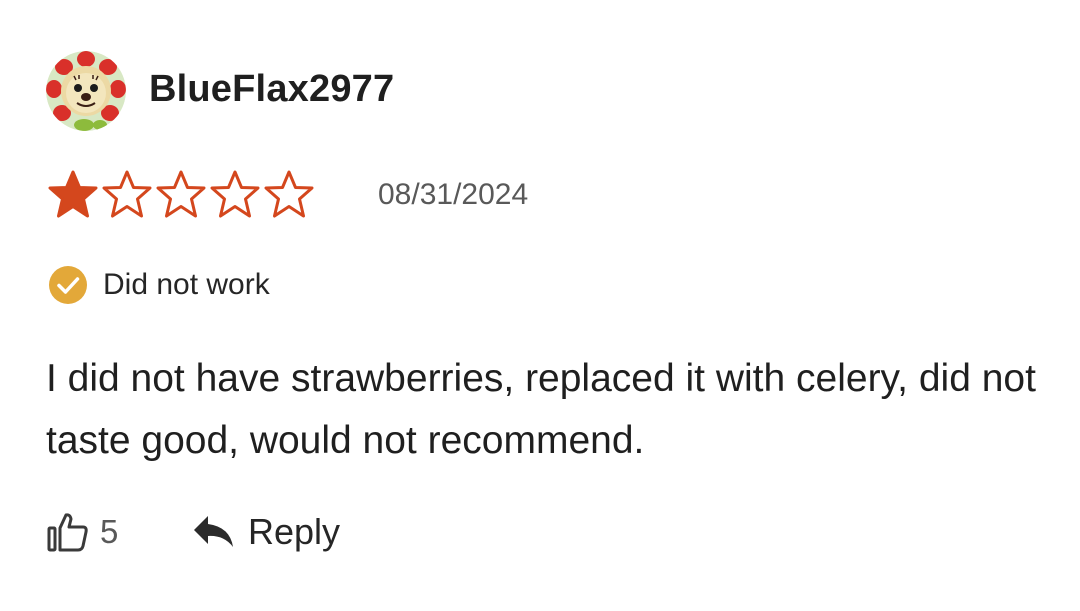  What do you see at coordinates (271, 89) in the screenshot?
I see `username: BlueFlax2977` at bounding box center [271, 89].